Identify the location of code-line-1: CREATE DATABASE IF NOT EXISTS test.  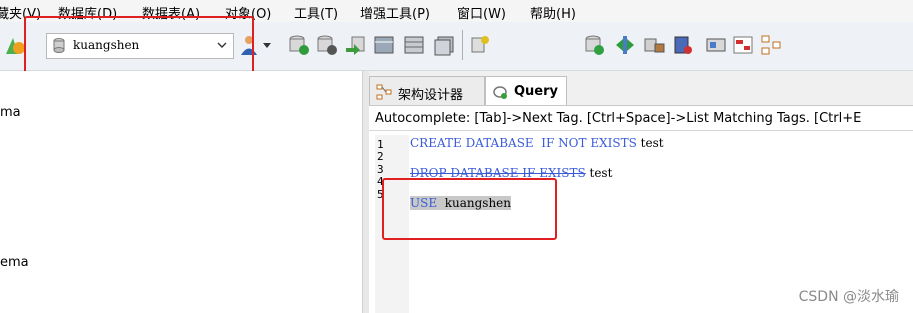
(537, 143).